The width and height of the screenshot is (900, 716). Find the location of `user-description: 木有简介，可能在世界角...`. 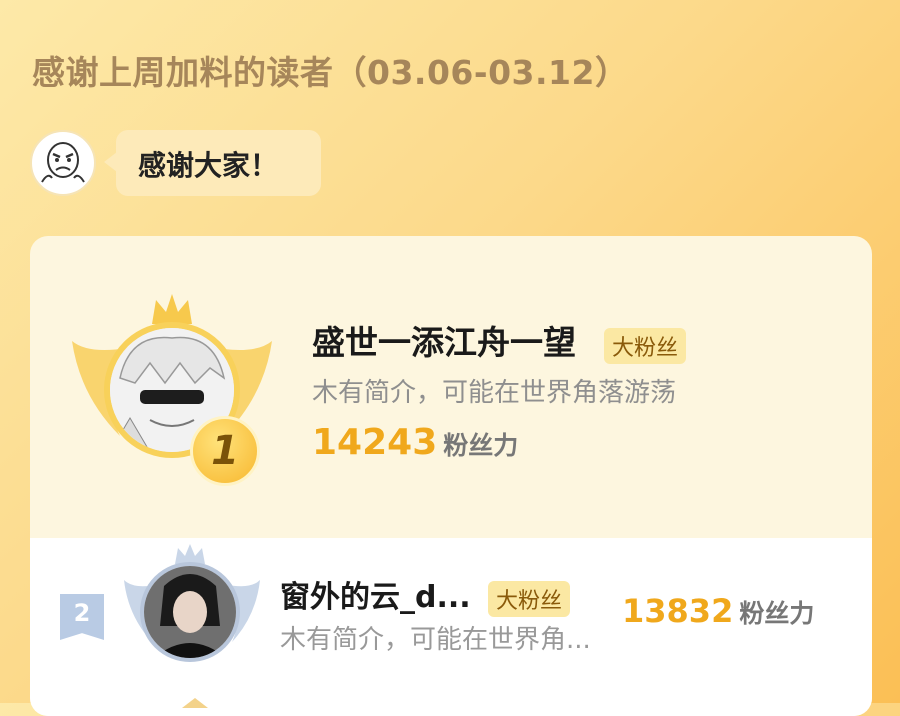

user-description: 木有简介，可能在世界角... is located at coordinates (435, 640).